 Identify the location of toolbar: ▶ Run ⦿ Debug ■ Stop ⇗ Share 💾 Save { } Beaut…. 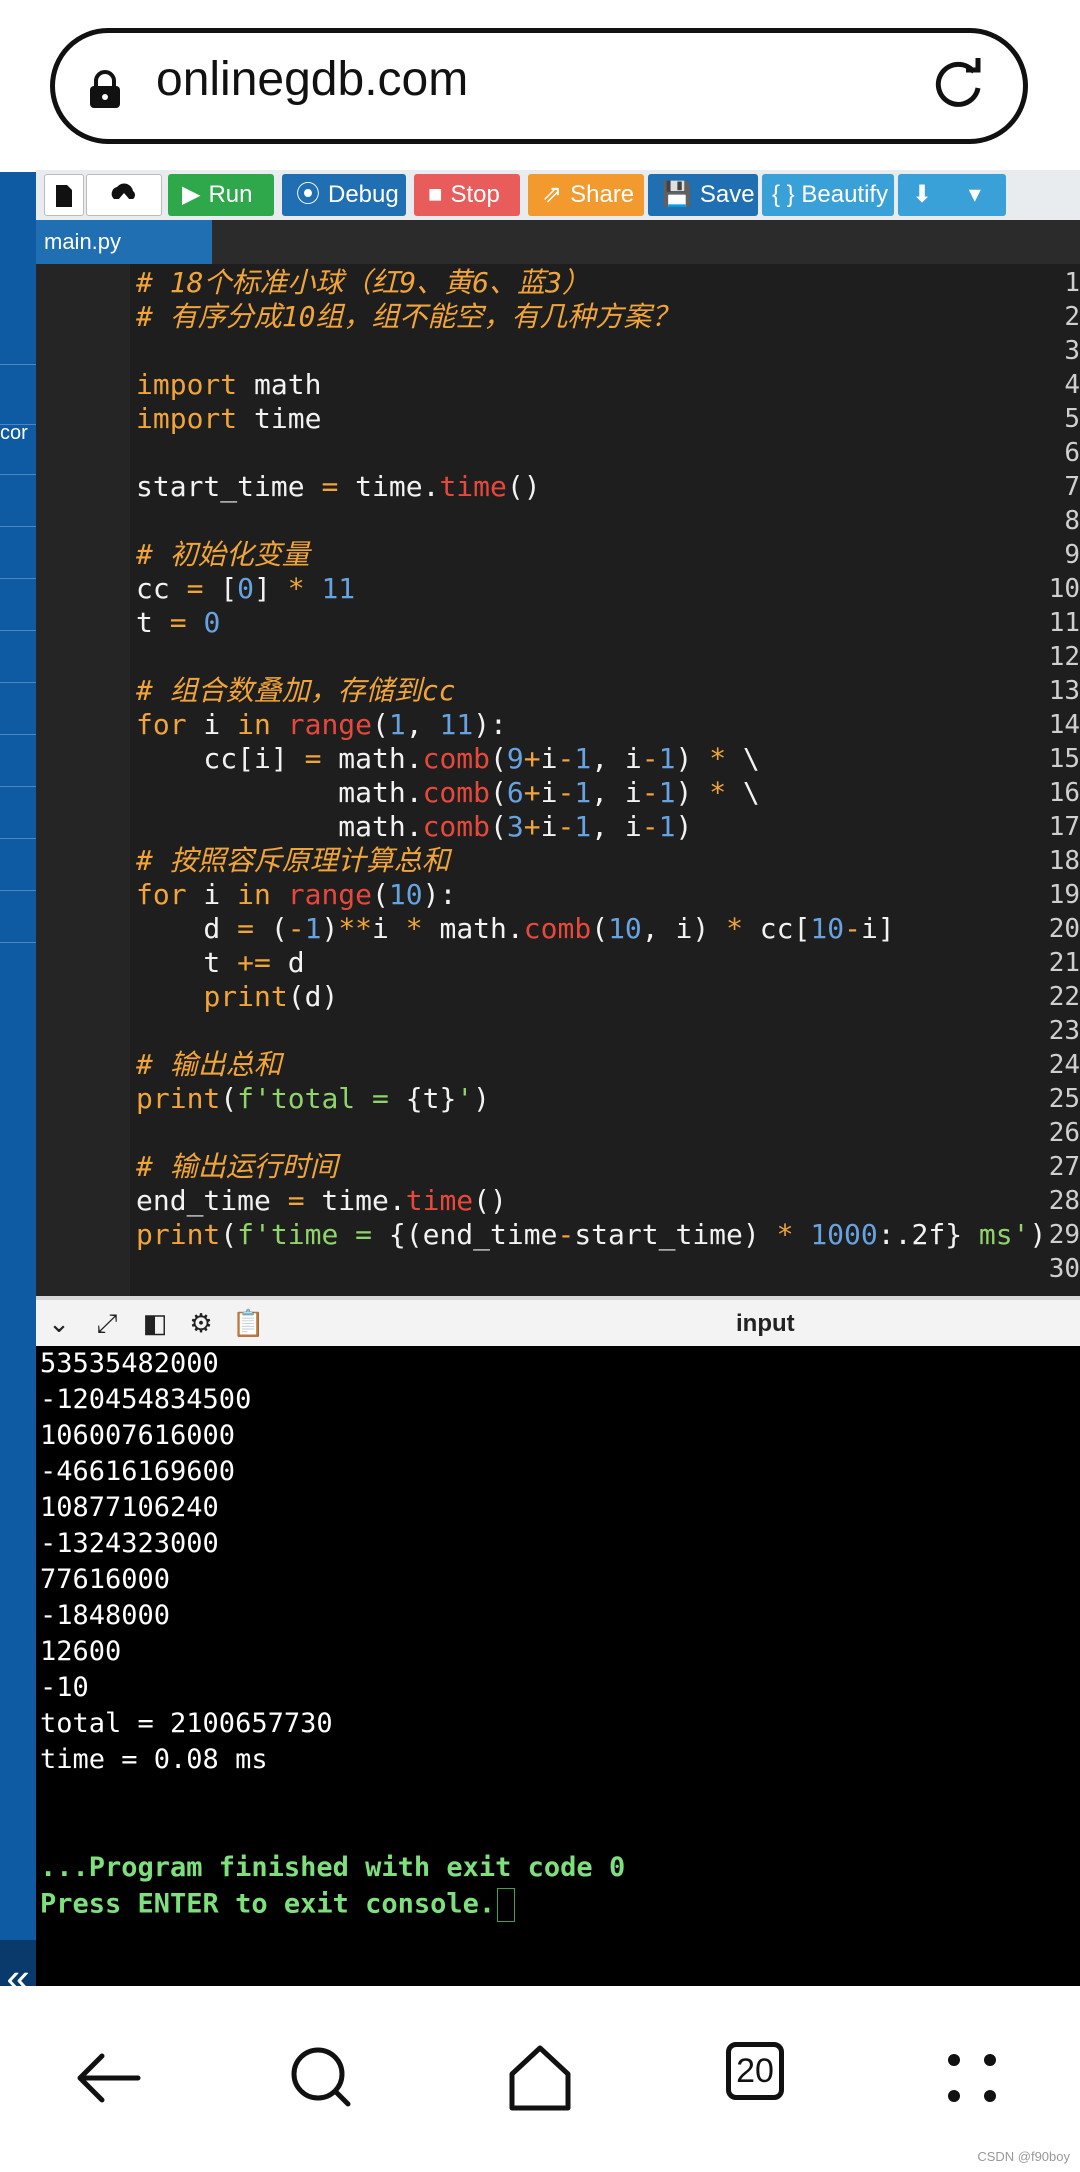
(558, 195).